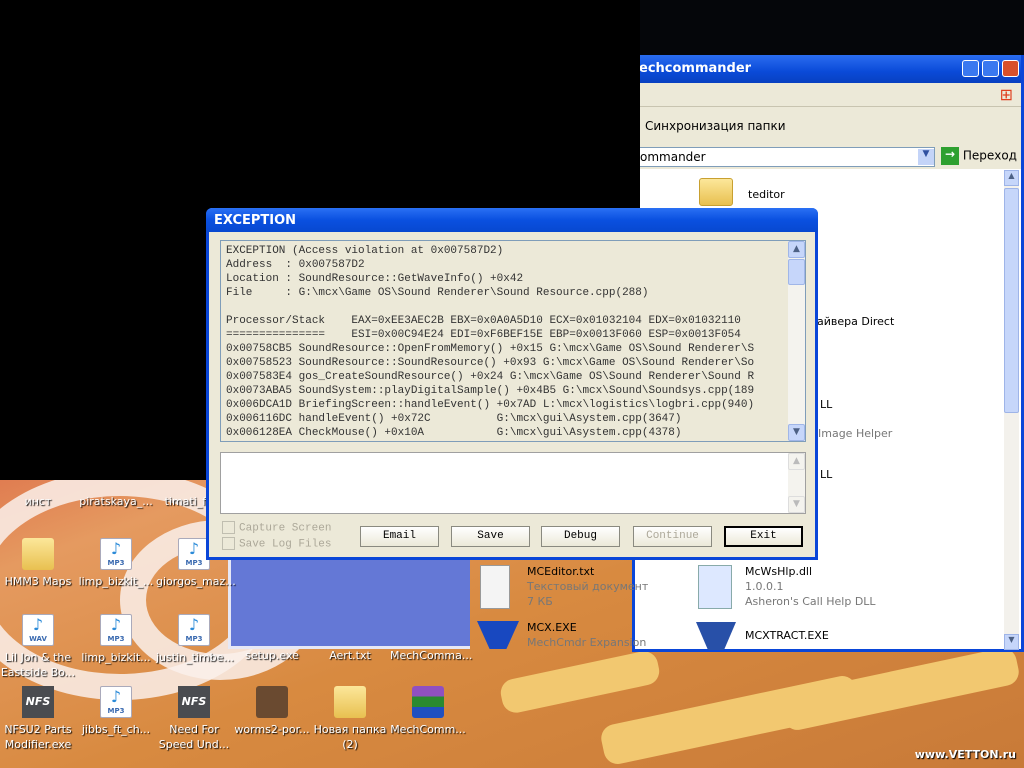 Image resolution: width=1024 pixels, height=768 pixels. I want to click on desktop-icon: инст, so click(38, 501).